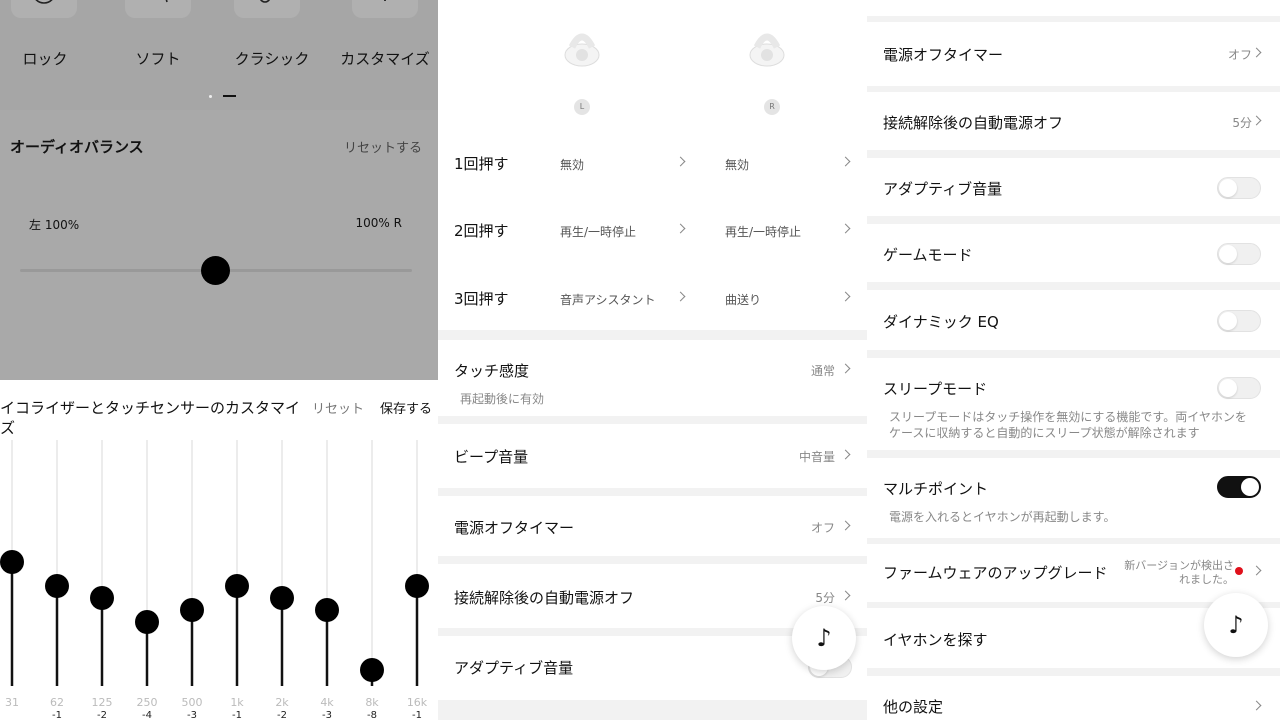 The image size is (1280, 720). I want to click on adaptive-volume-toggle, so click(1239, 188).